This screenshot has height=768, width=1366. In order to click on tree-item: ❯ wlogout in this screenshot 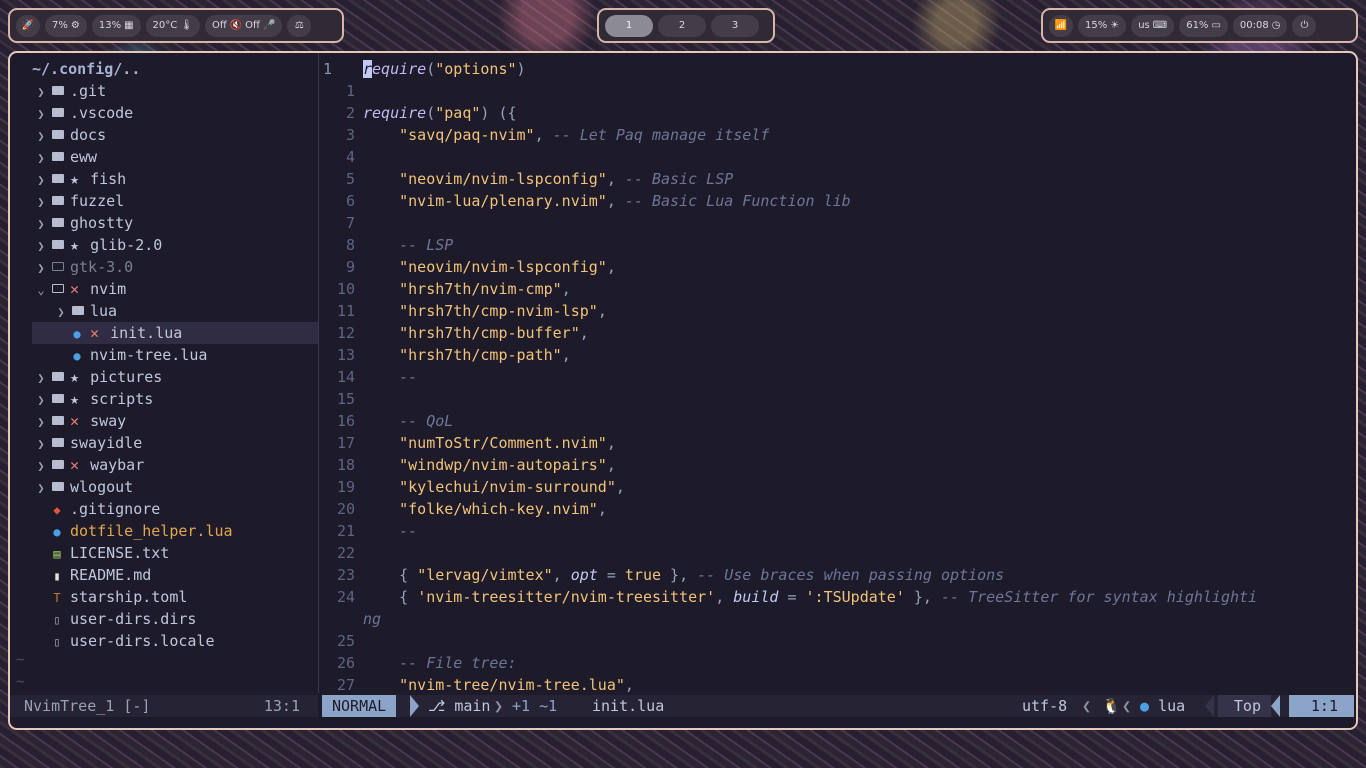, I will do `click(175, 487)`.